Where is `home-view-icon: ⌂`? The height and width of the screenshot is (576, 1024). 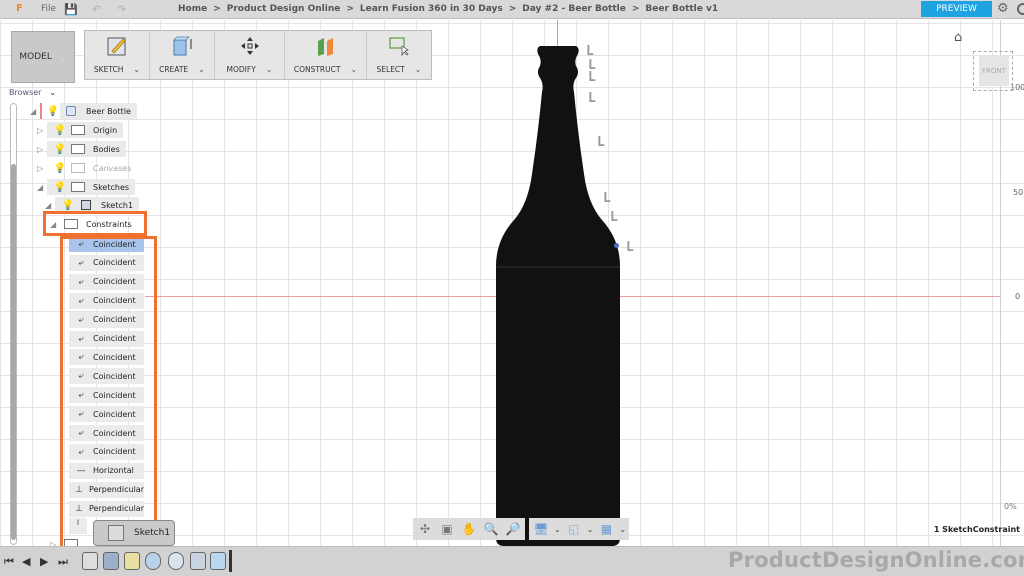
home-view-icon: ⌂ is located at coordinates (958, 37).